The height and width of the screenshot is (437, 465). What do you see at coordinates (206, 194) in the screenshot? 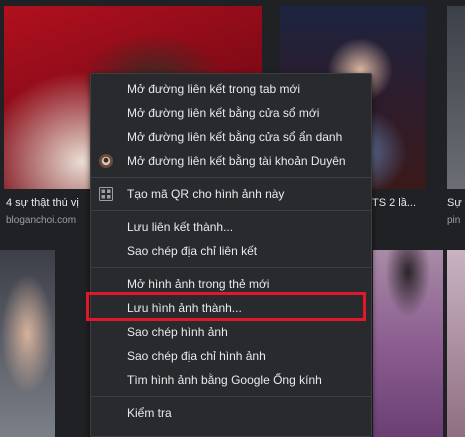
I see `menu-item-label: Tạo mã QR cho hình ảnh này` at bounding box center [206, 194].